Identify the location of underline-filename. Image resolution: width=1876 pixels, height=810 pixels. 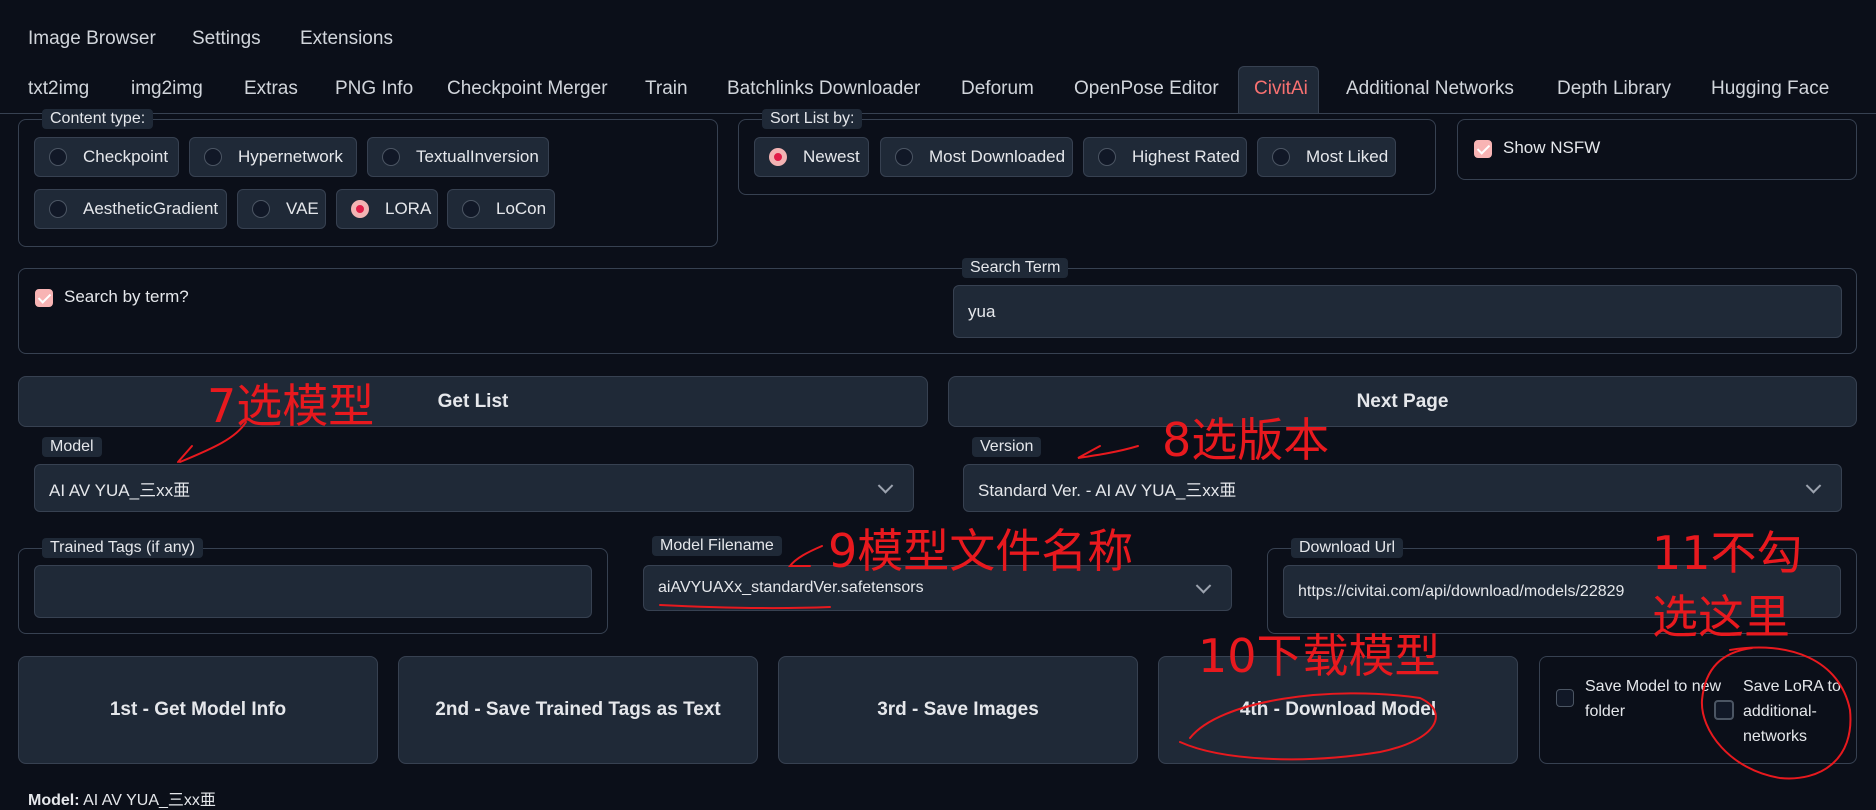
(745, 607).